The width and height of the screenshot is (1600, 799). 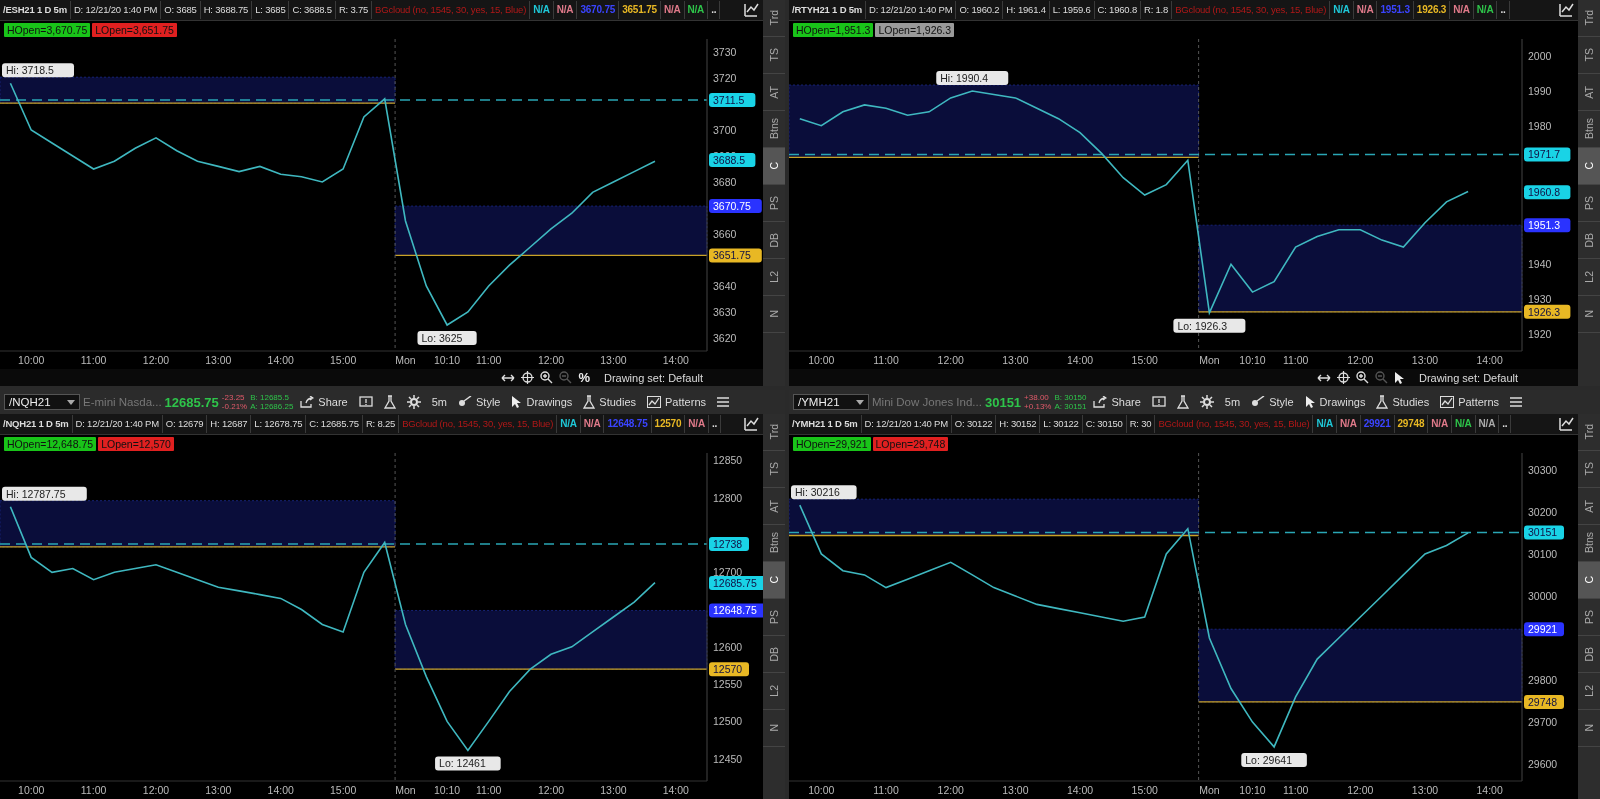 I want to click on study-label: BGcloud (no, 1545, 30, yes, 15, Blue), so click(x=478, y=424).